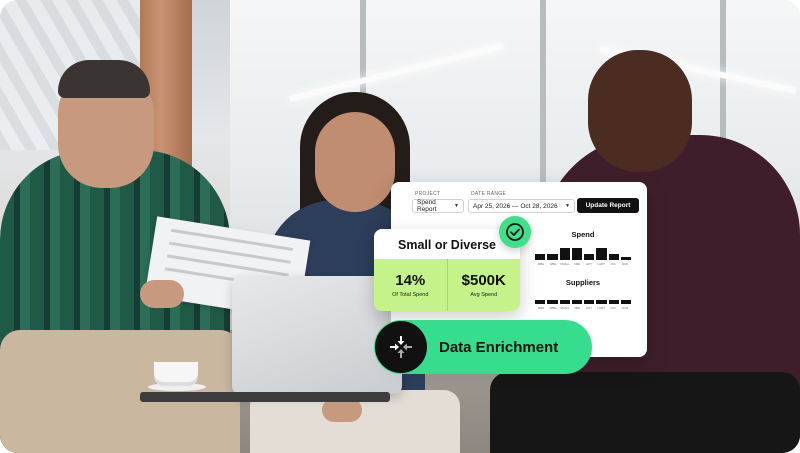 The width and height of the screenshot is (800, 453). I want to click on data-enrichment-label: Data Enrichment, so click(499, 347).